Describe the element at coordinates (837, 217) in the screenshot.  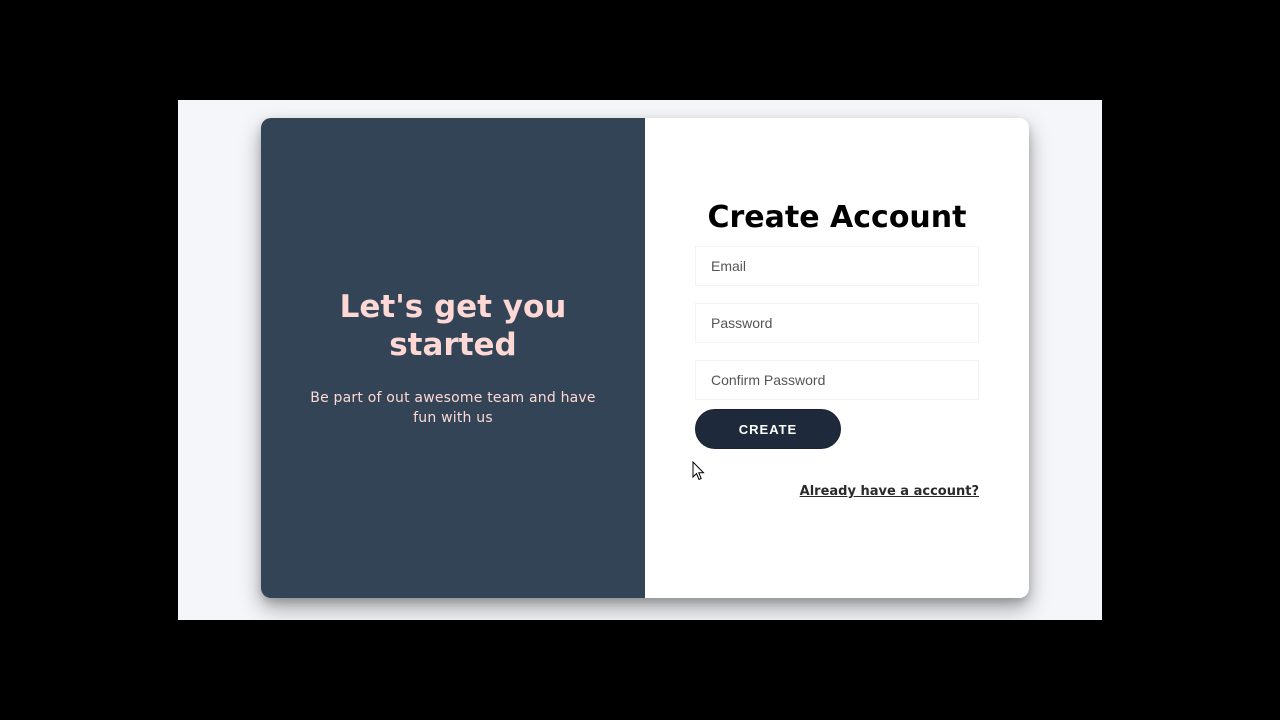
I see `form-title: Create Account` at that location.